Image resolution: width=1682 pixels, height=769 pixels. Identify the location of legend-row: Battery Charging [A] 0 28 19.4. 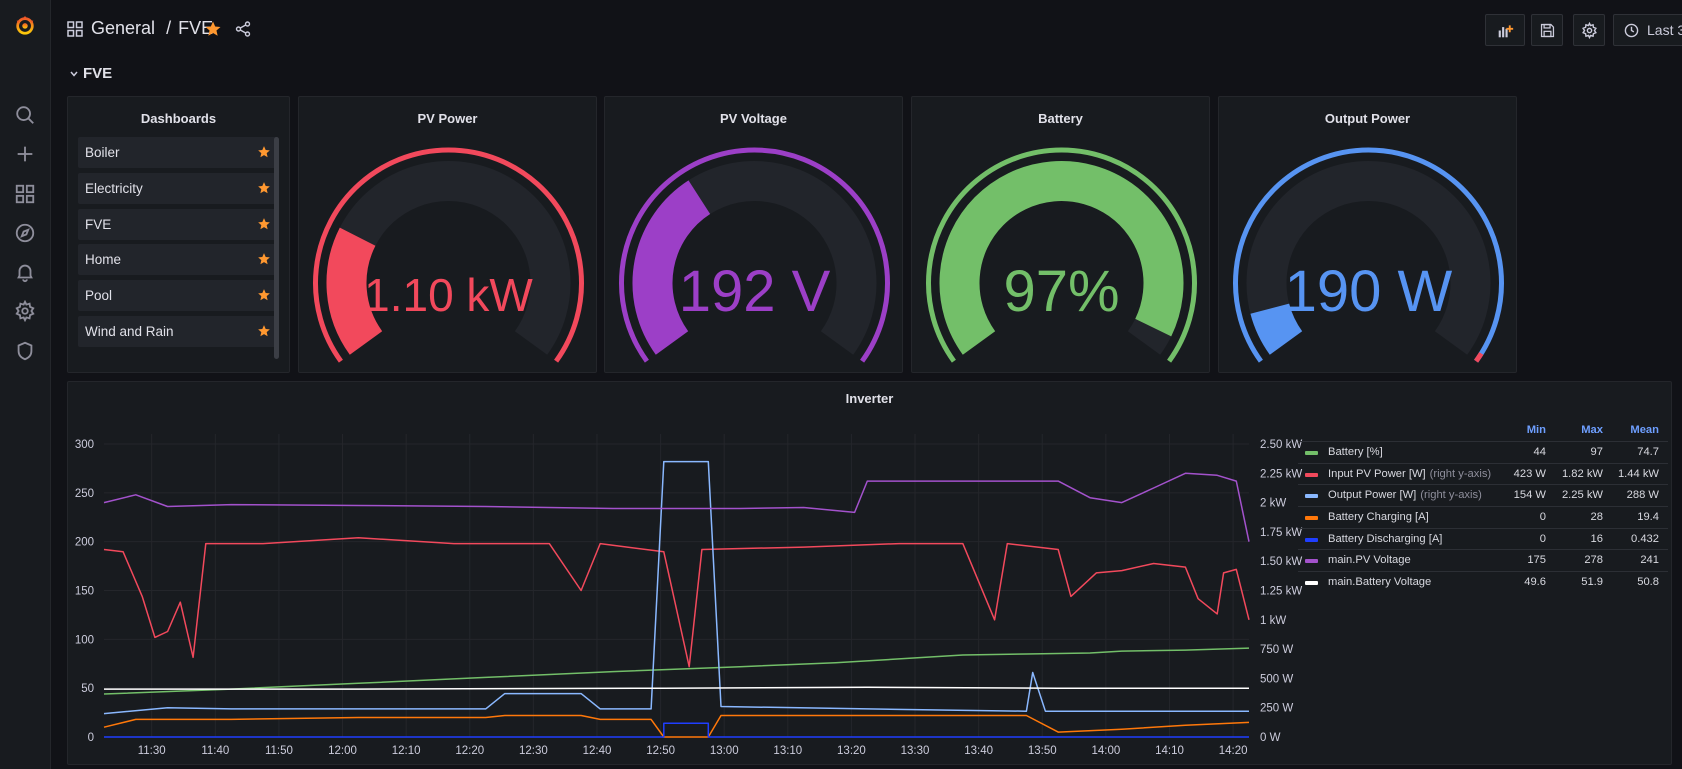
(1483, 517).